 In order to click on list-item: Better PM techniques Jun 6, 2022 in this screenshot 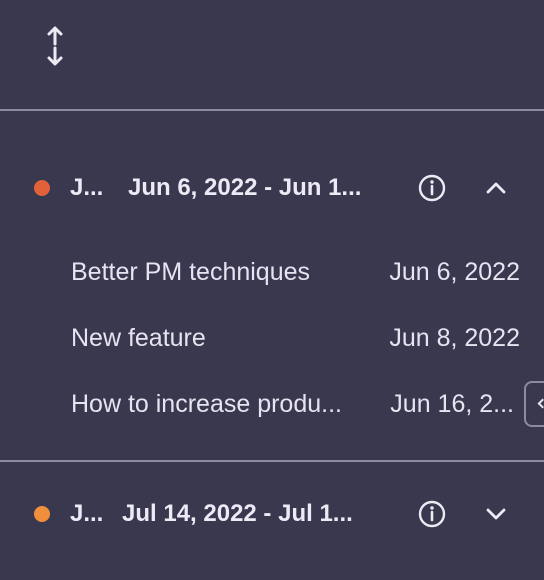, I will do `click(272, 272)`.